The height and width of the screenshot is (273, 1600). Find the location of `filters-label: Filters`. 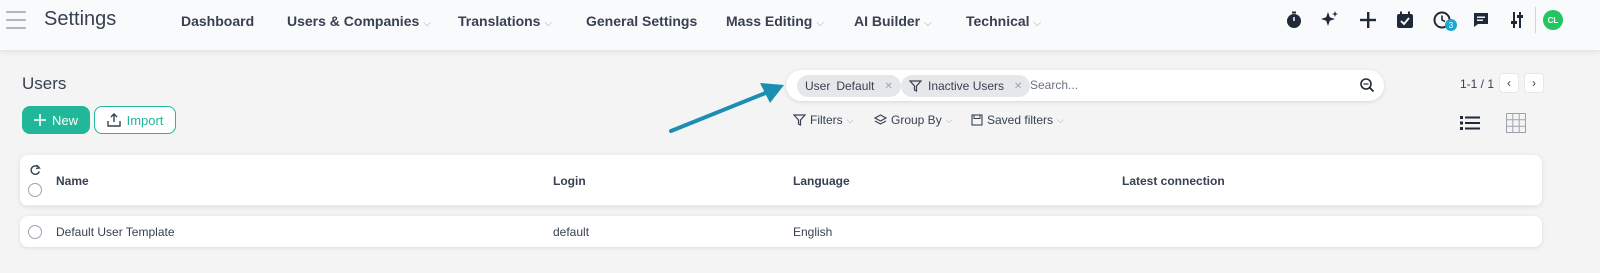

filters-label: Filters is located at coordinates (826, 120).